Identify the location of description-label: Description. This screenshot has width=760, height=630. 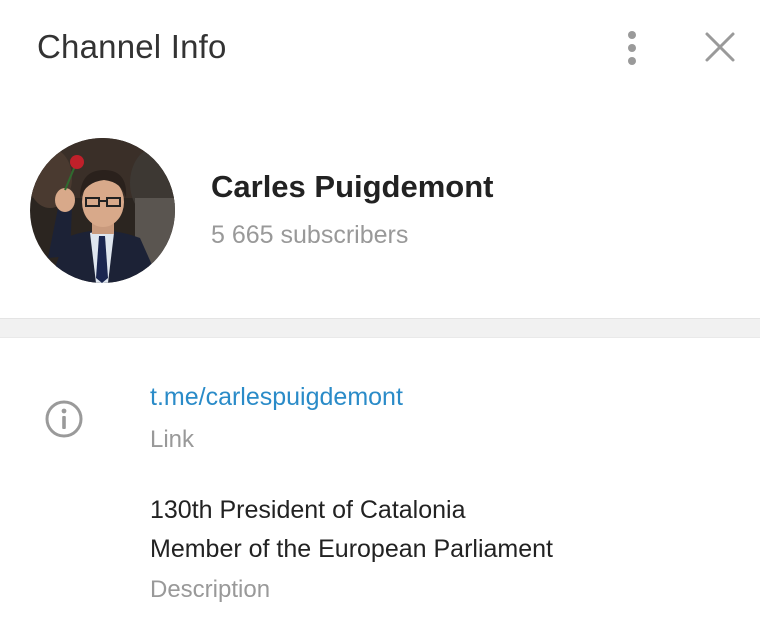
(210, 589).